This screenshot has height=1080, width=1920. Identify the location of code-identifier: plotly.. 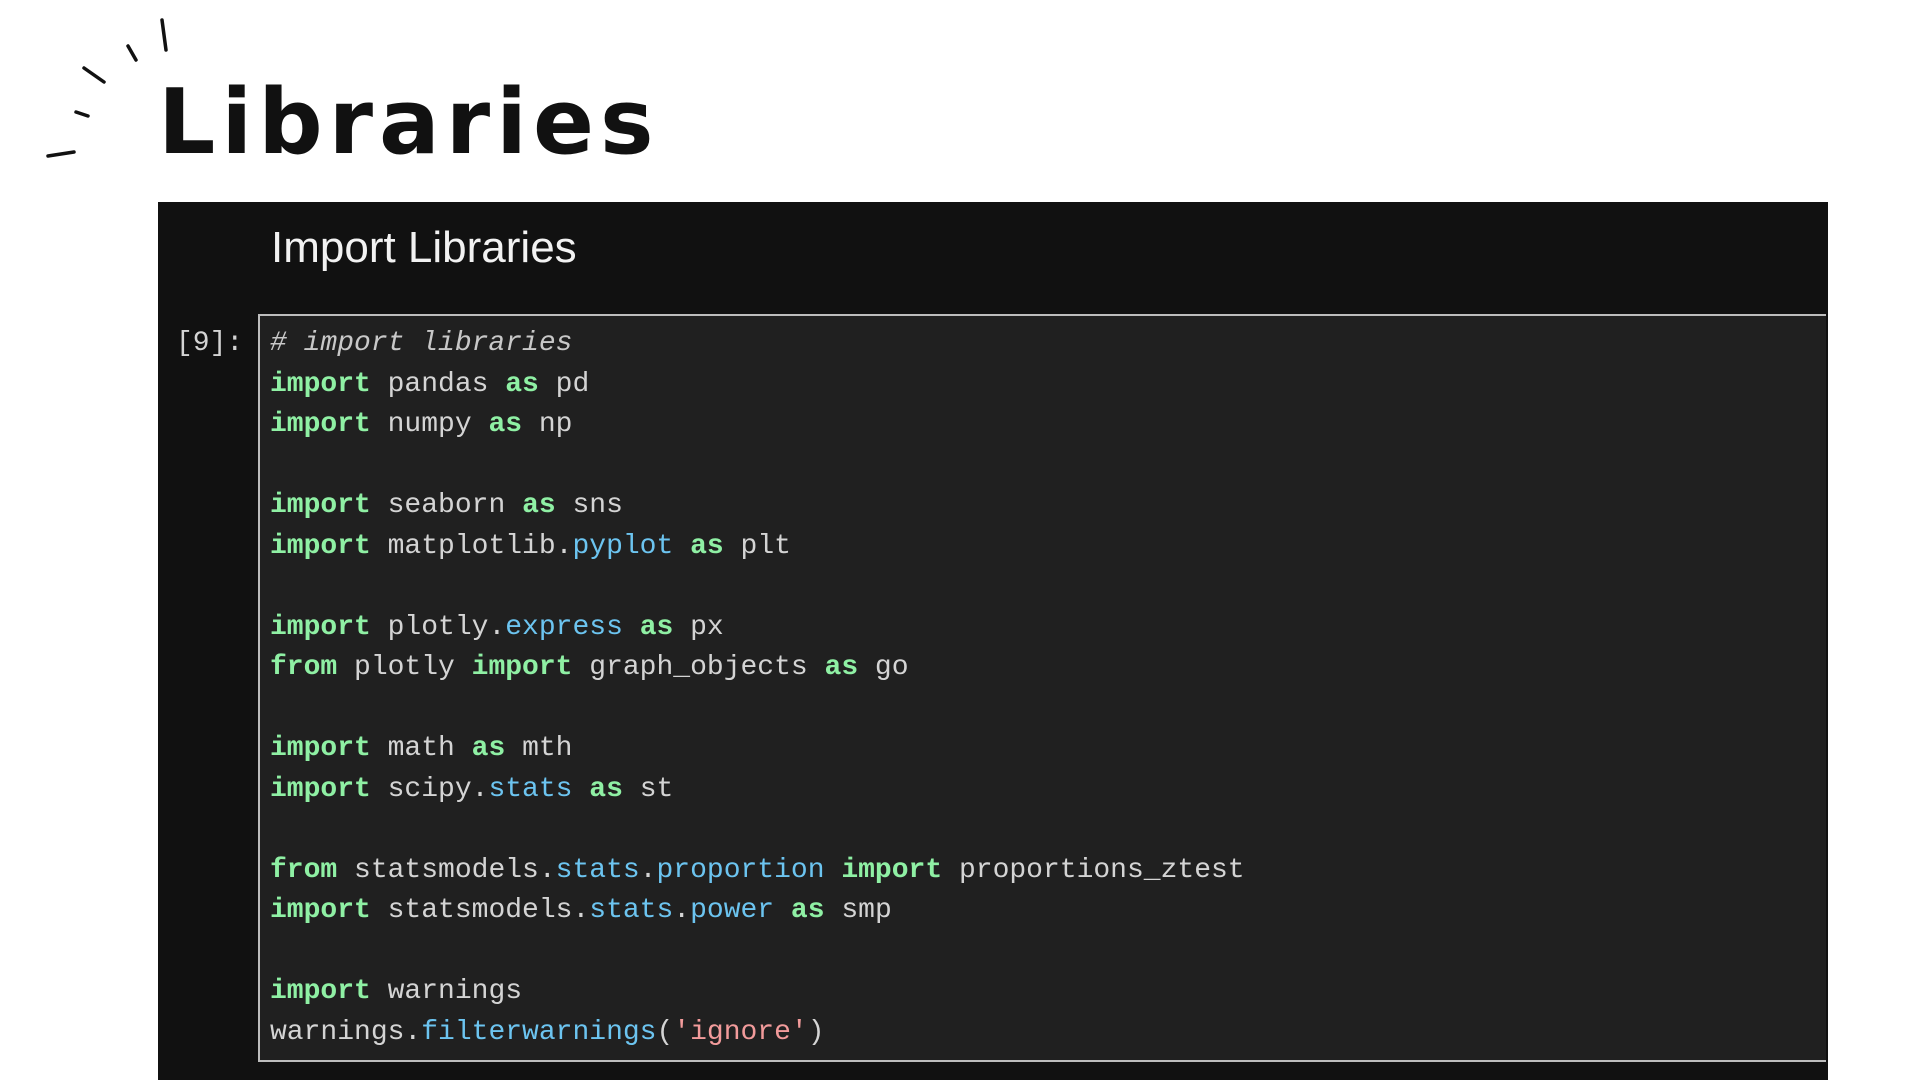
(438, 627).